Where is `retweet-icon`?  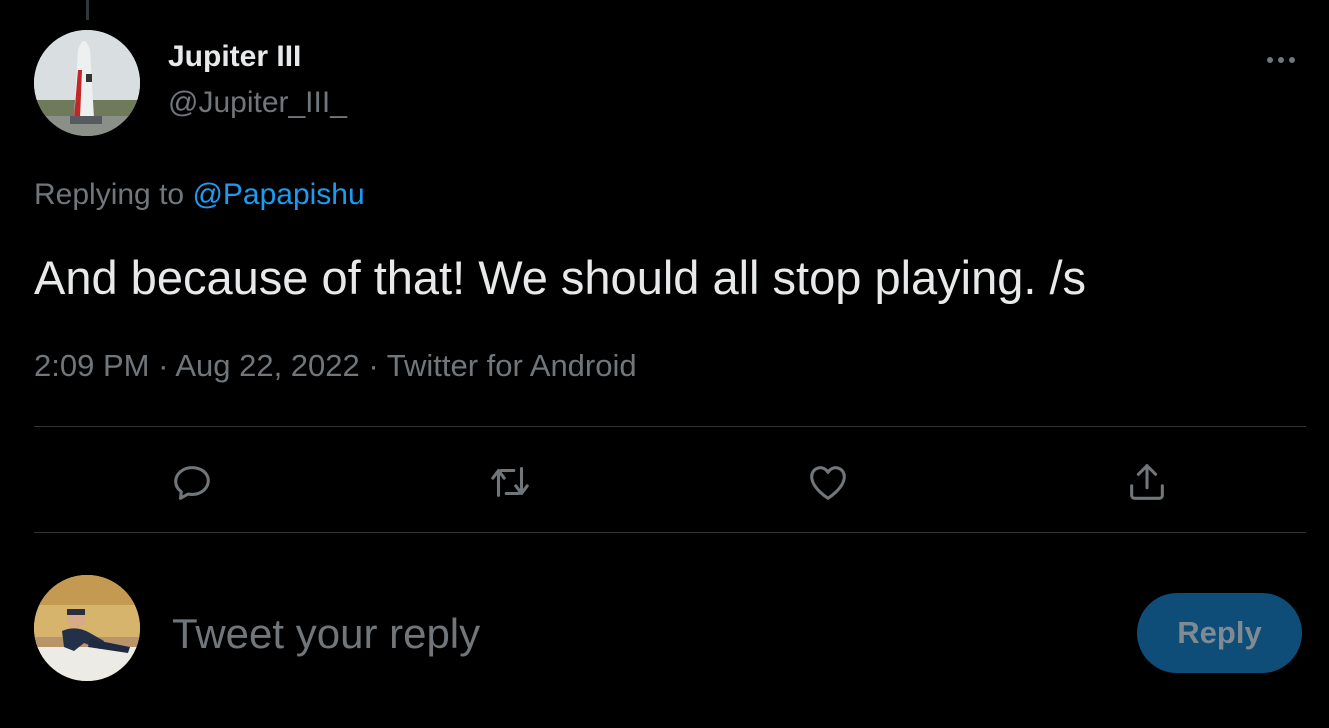 retweet-icon is located at coordinates (510, 482).